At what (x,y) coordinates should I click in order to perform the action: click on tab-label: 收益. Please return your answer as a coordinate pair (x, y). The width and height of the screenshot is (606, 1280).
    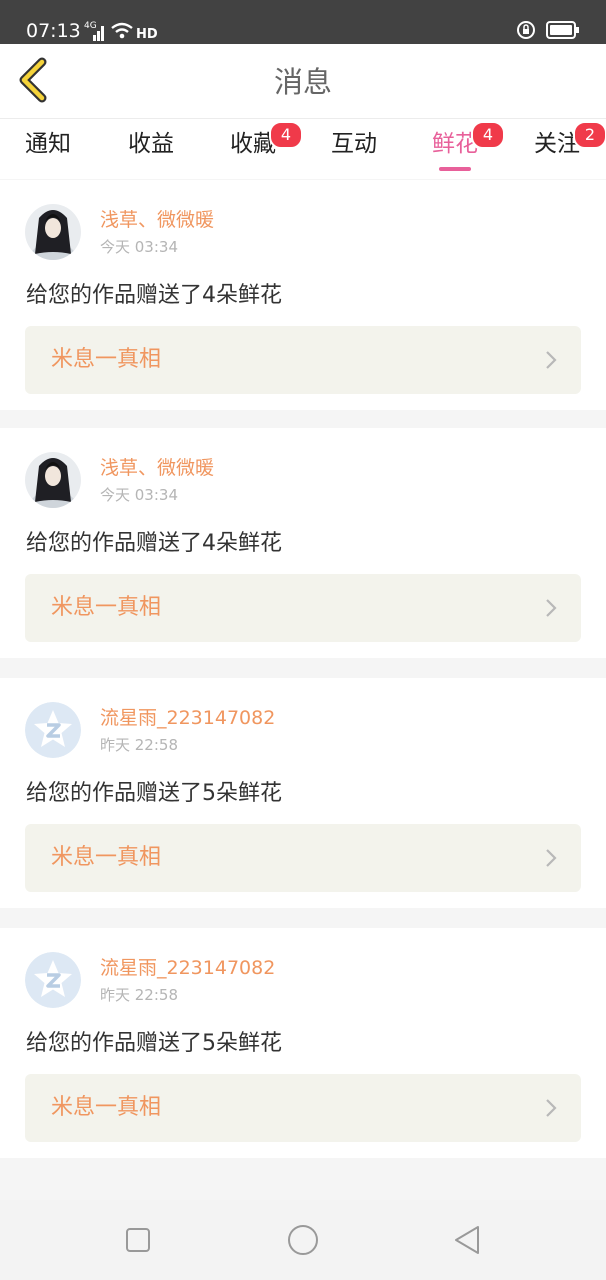
    Looking at the image, I should click on (151, 144).